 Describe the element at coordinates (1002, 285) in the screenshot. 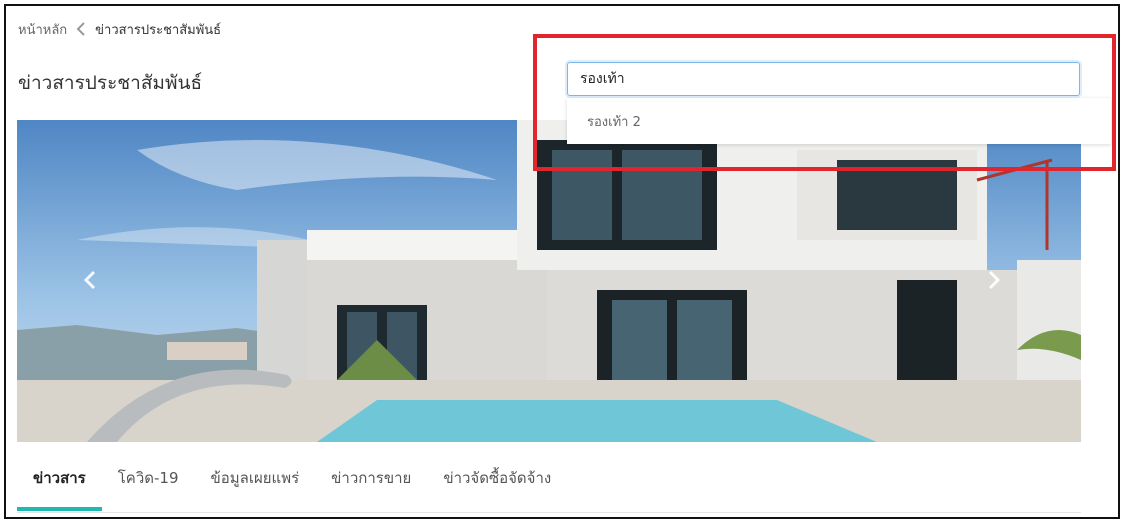

I see `carousel-next-button` at that location.